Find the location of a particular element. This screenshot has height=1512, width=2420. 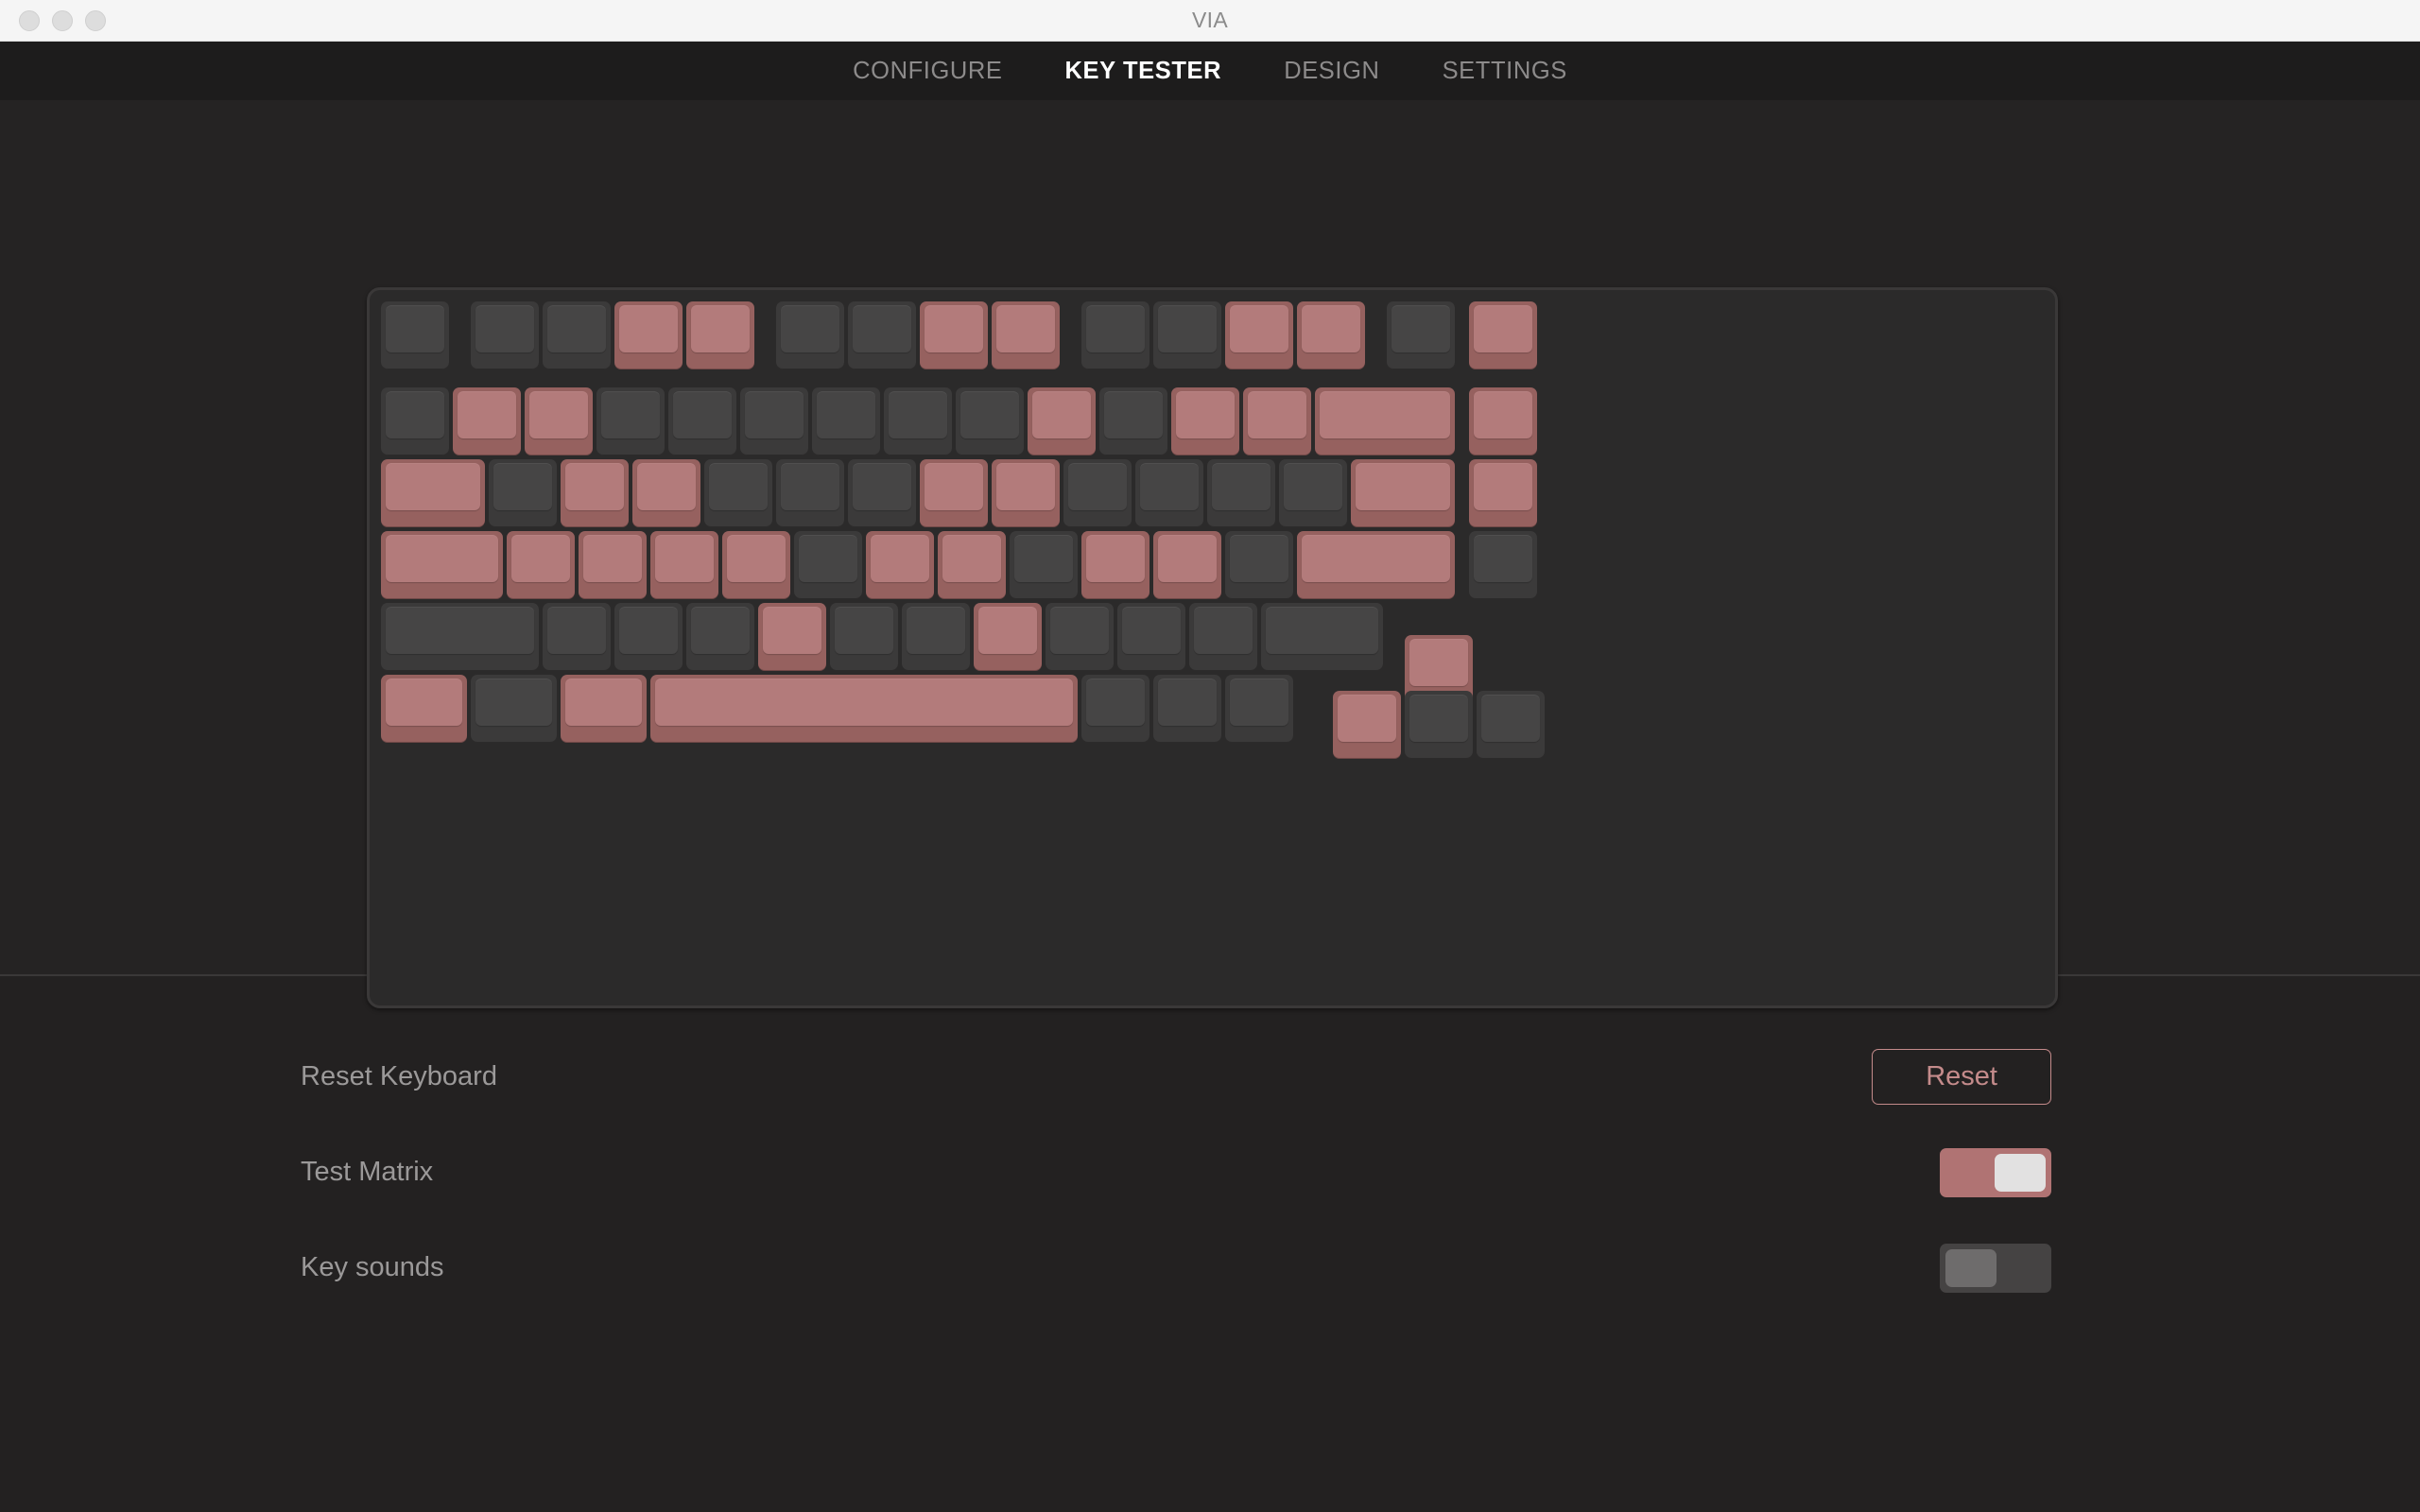

key-s is located at coordinates (613, 565).